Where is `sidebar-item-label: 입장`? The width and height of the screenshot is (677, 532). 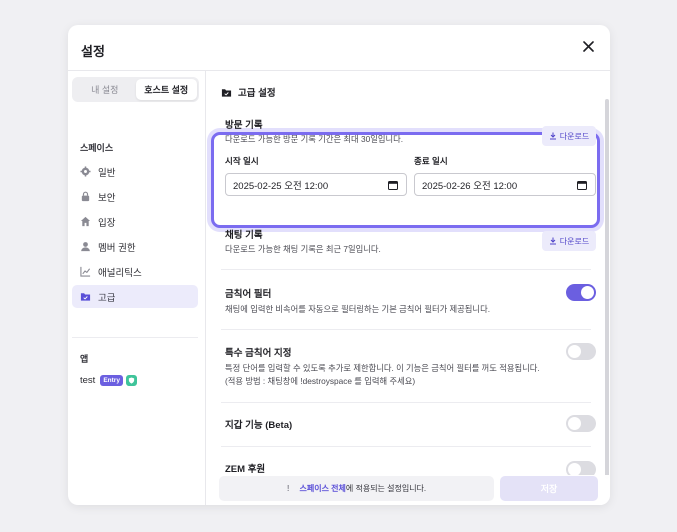 sidebar-item-label: 입장 is located at coordinates (107, 223).